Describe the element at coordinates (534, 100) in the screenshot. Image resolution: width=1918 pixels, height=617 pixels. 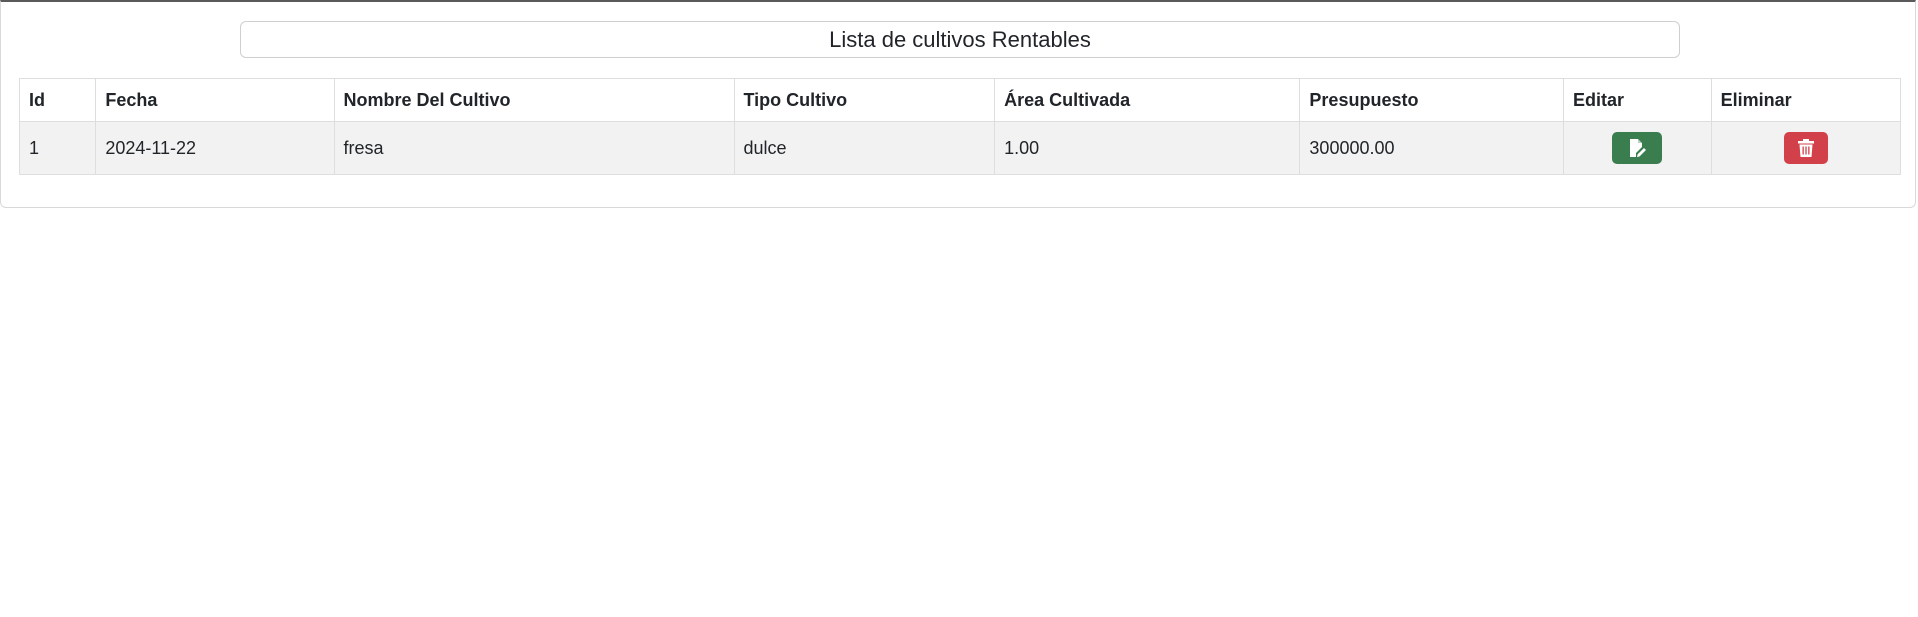
I see `header-nombre: Nombre Del Cultivo` at that location.